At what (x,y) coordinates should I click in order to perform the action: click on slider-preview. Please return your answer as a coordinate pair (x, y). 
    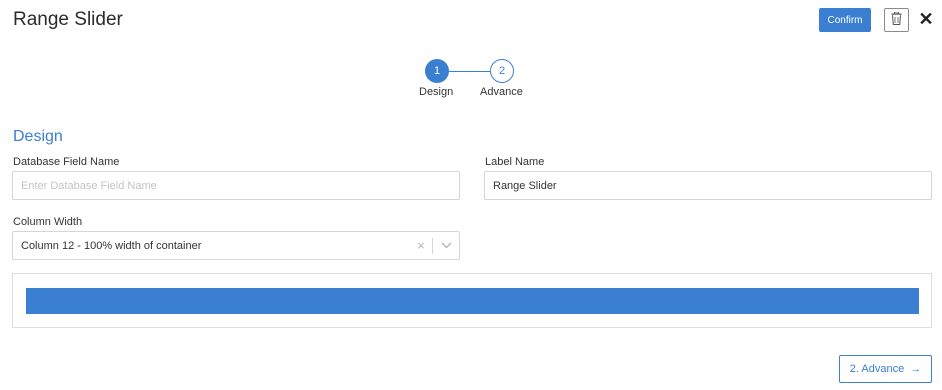
    Looking at the image, I should click on (472, 300).